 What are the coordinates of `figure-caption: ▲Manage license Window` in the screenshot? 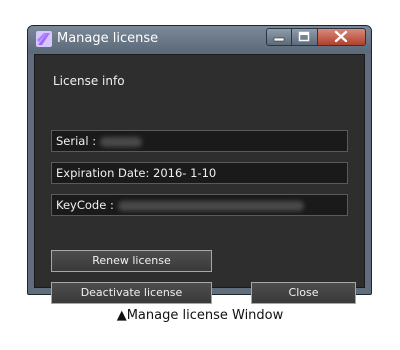 It's located at (200, 315).